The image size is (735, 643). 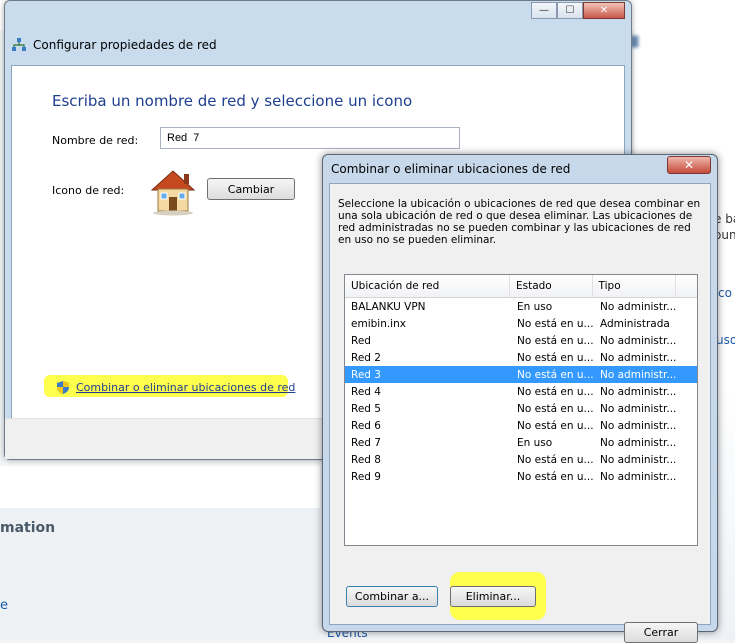 I want to click on column-header-location: Ubicación de red, so click(x=427, y=286).